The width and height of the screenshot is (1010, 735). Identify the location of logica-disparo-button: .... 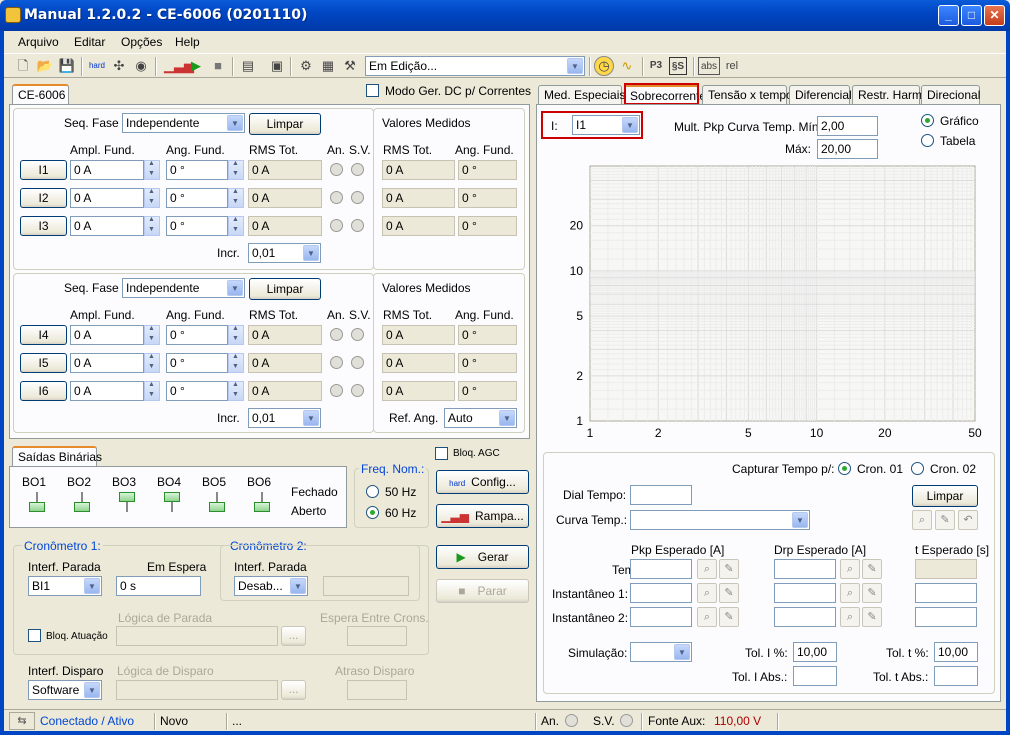
(293, 690).